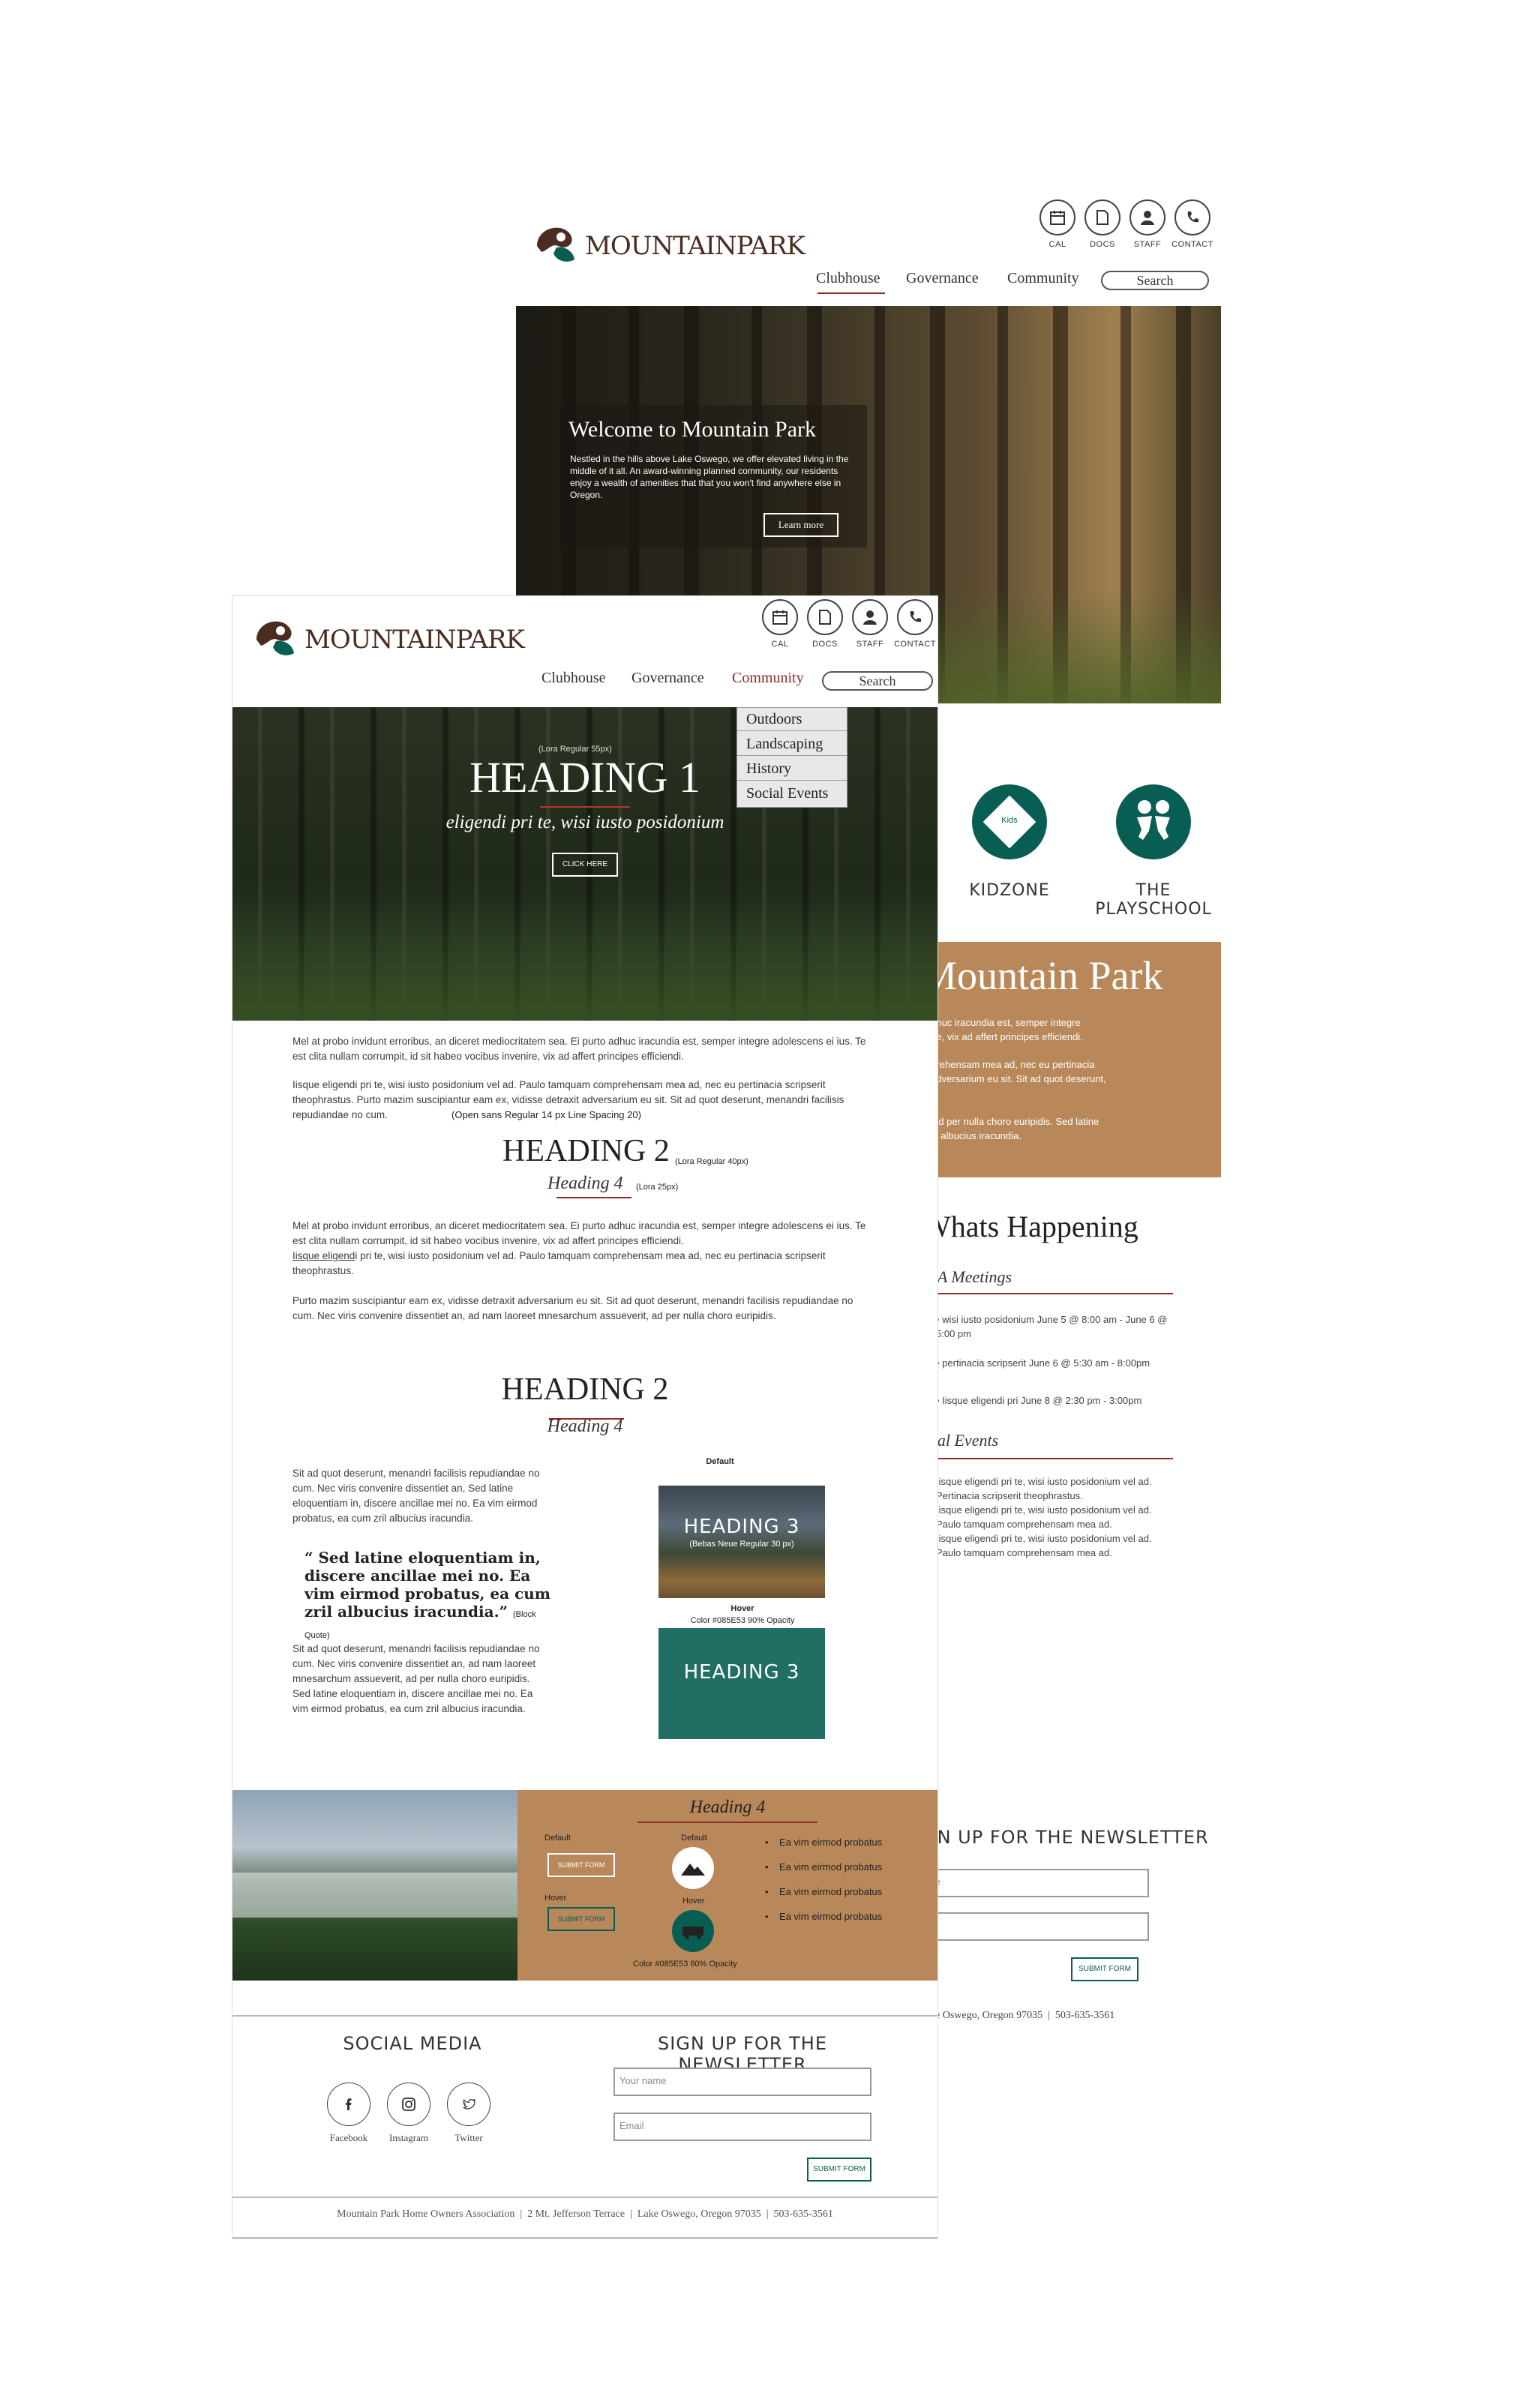 This screenshot has width=1515, height=2408. Describe the element at coordinates (824, 1867) in the screenshot. I see `tan-bullet-2: • Ea vim eirmod probatus` at that location.